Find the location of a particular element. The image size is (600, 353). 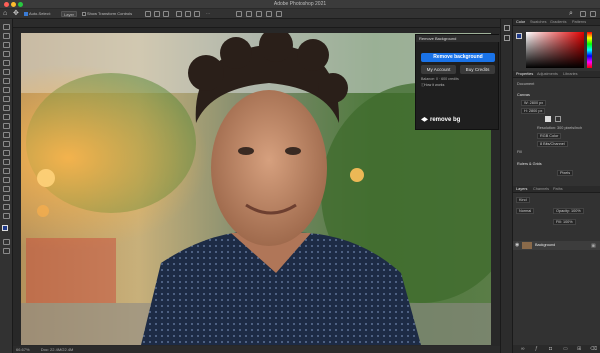

move-tool is located at coordinates (6, 27).